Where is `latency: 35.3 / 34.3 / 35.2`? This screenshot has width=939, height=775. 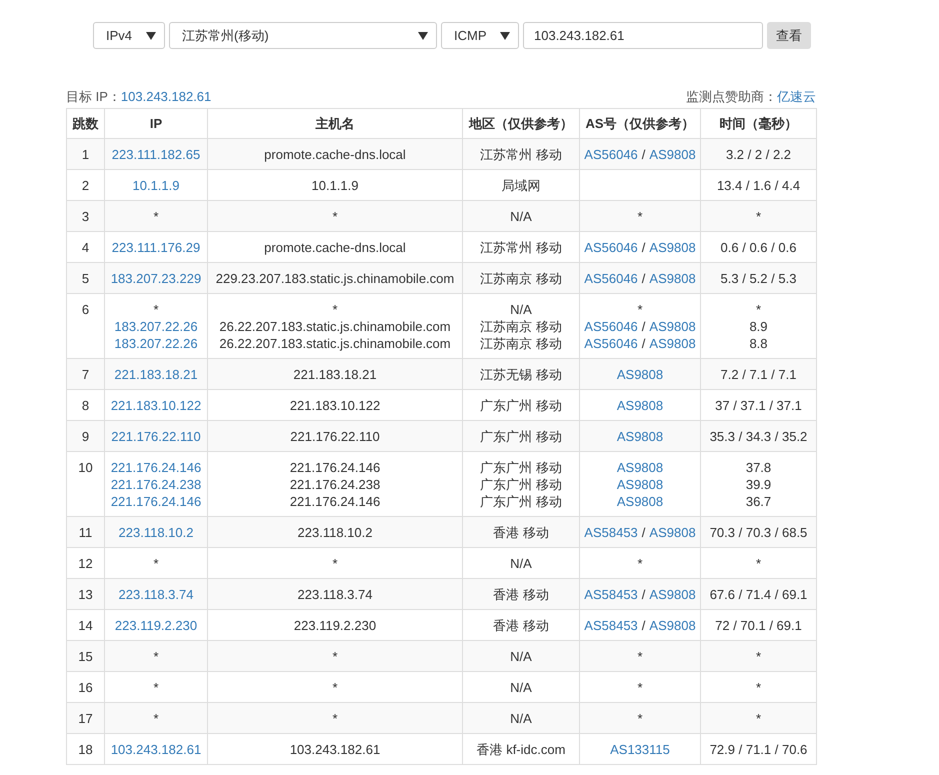 latency: 35.3 / 34.3 / 35.2 is located at coordinates (759, 436).